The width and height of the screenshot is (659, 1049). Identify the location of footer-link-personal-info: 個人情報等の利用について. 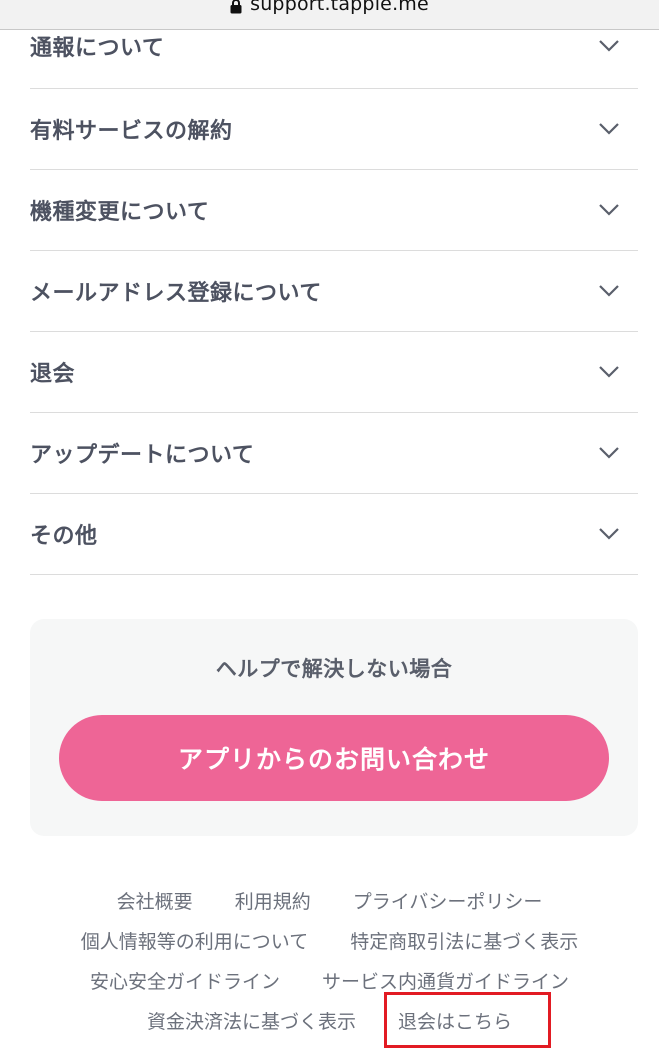
(194, 940).